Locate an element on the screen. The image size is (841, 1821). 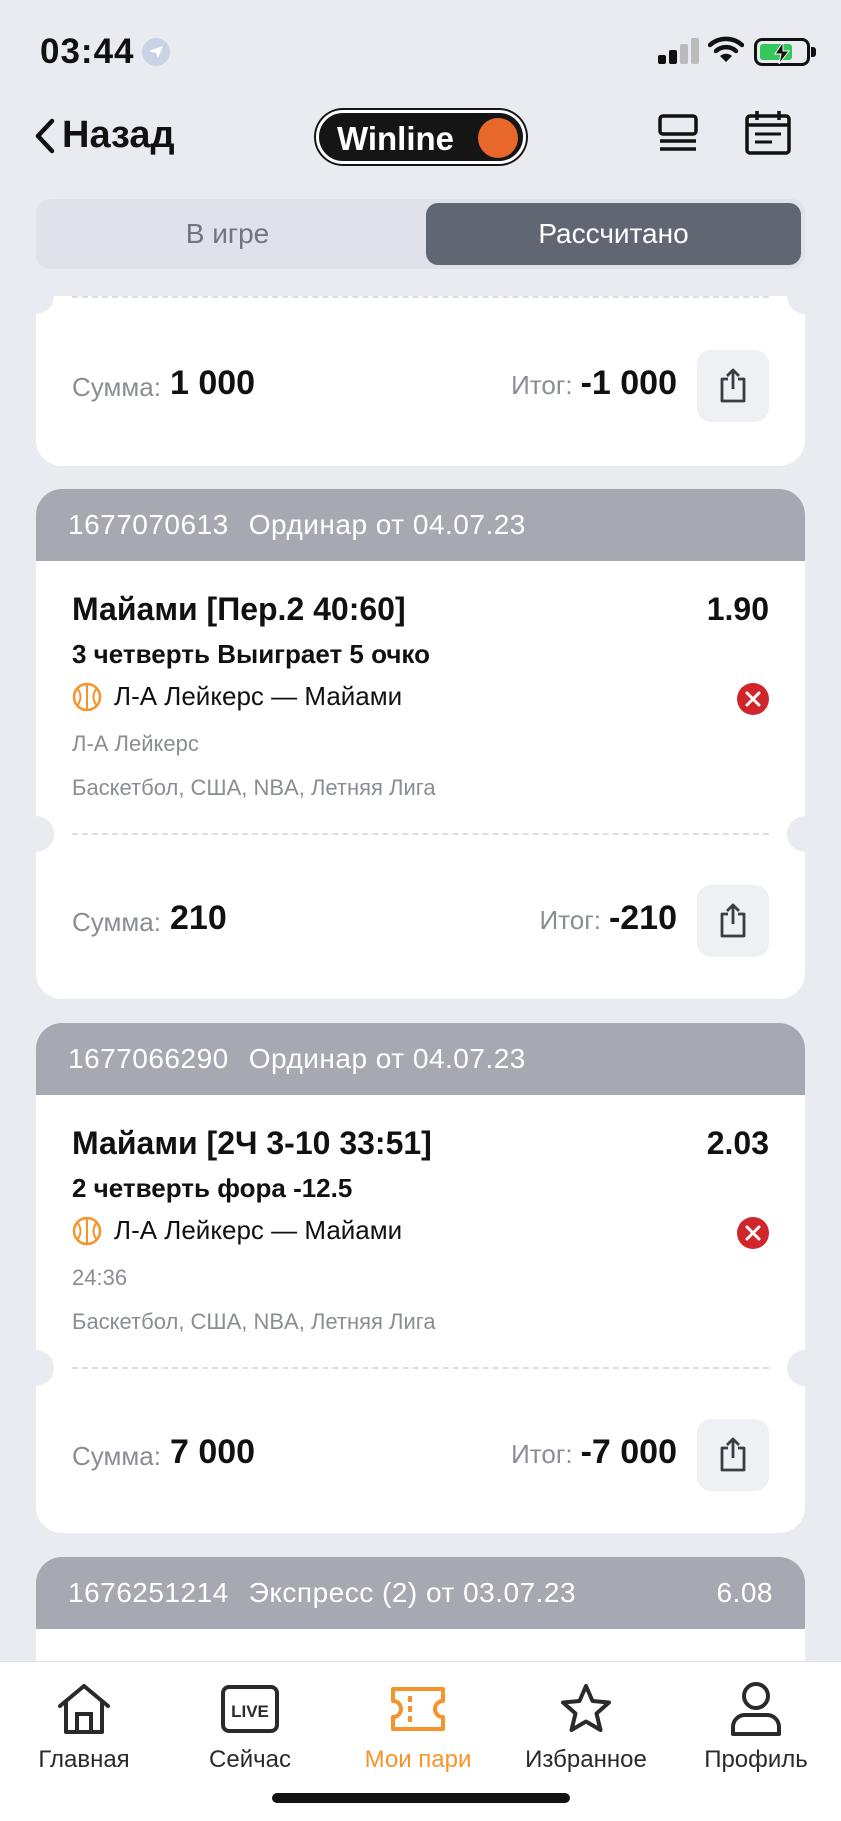
result-block: Итог: -7 000 is located at coordinates (594, 1452).